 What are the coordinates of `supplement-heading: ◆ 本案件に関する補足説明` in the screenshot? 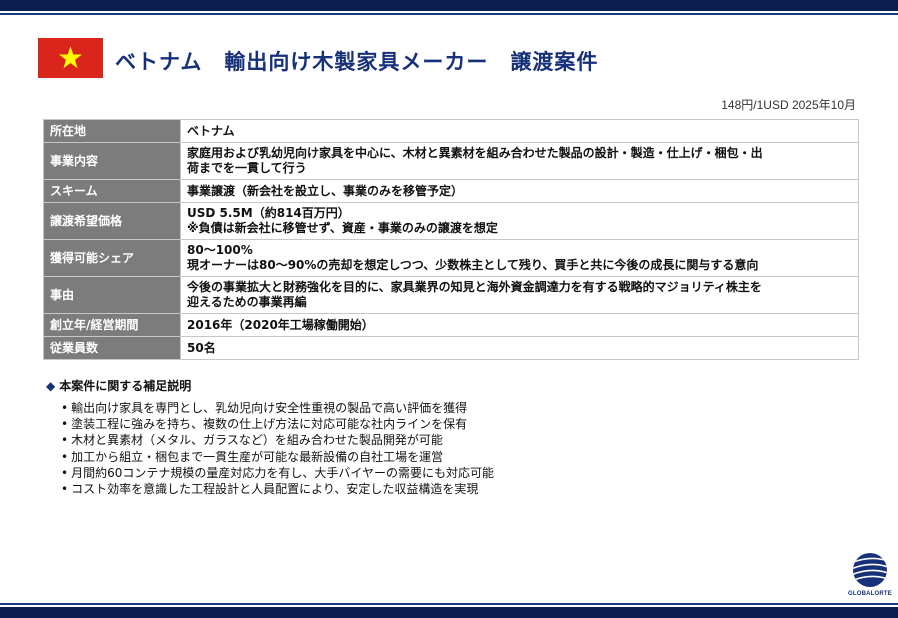 It's located at (118, 385).